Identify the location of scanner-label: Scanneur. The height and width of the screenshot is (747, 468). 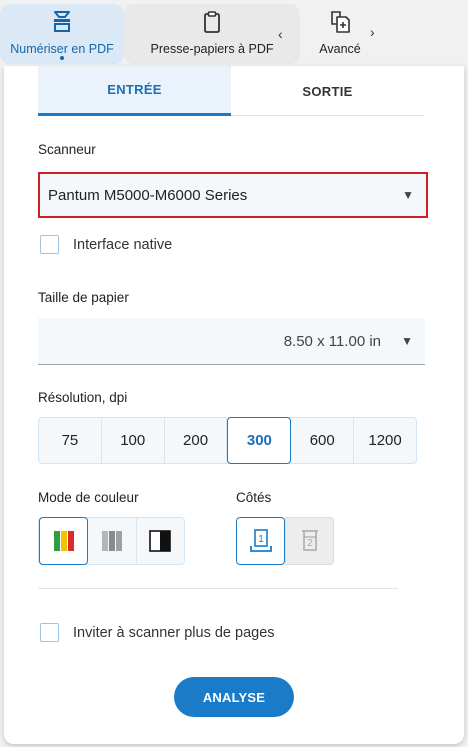
(67, 149).